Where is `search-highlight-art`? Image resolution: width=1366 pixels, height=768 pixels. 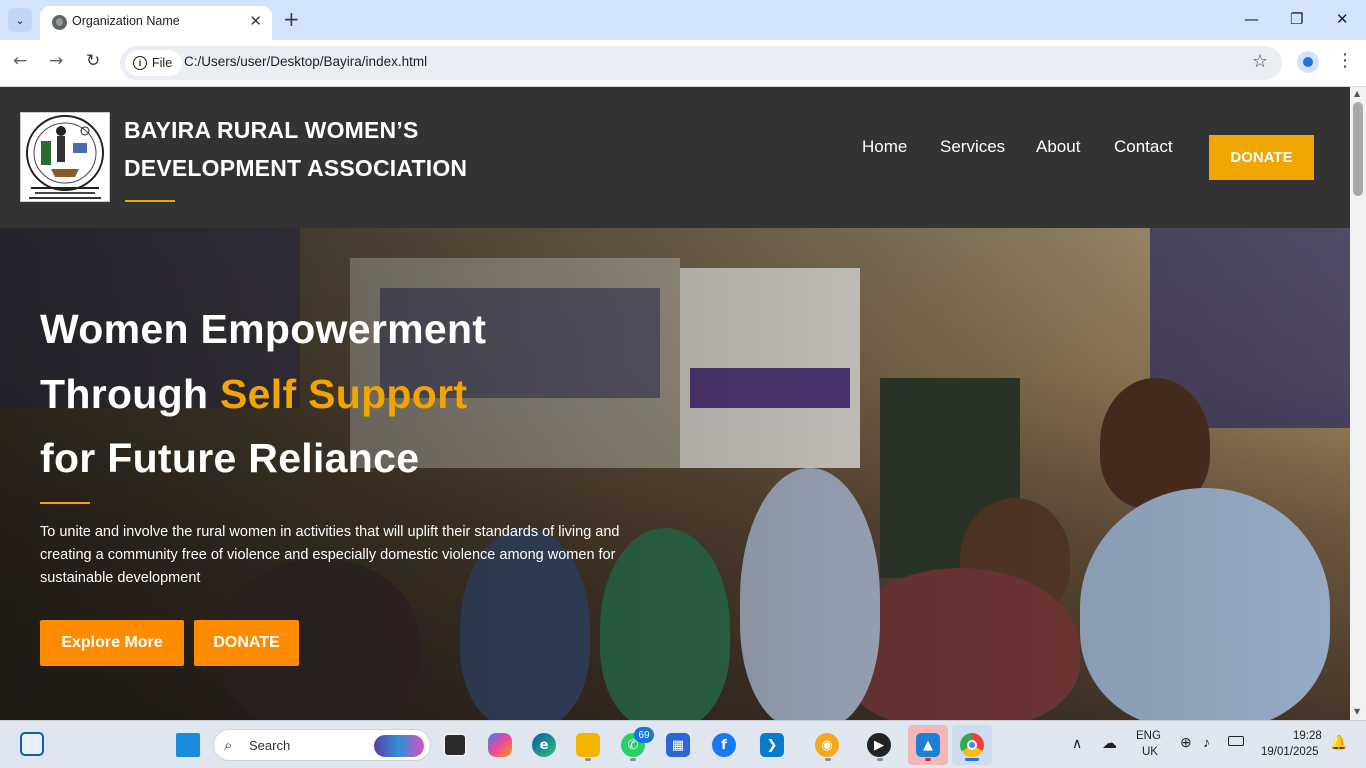
search-highlight-art is located at coordinates (399, 746).